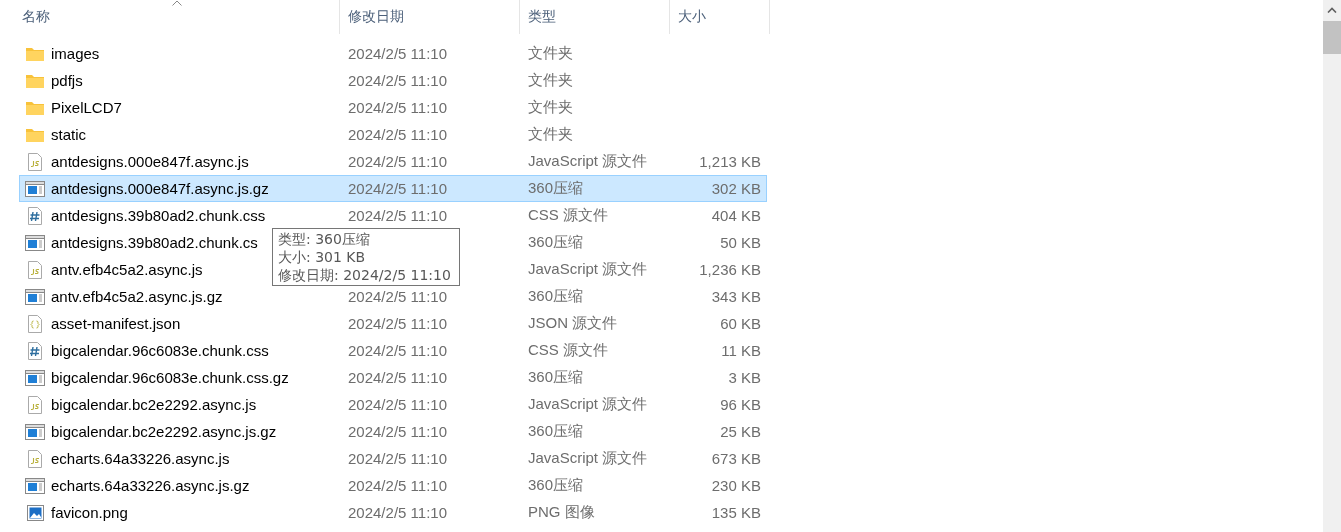 The image size is (1341, 532). I want to click on file-name: echarts.64a33226.async.js.gz, so click(150, 485).